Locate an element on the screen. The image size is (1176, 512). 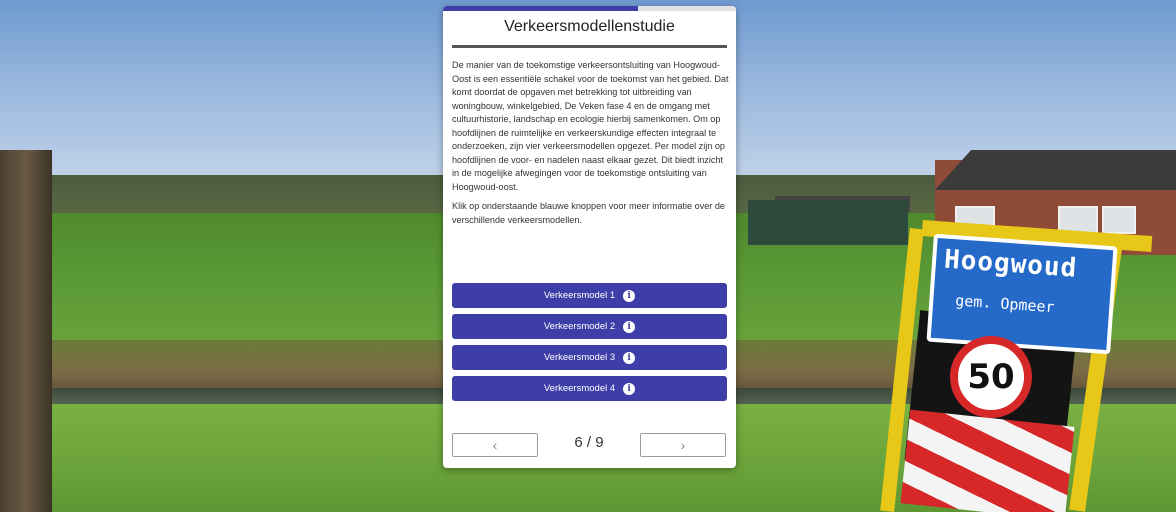
button-label: Verkeersmodel 4 is located at coordinates (579, 388).